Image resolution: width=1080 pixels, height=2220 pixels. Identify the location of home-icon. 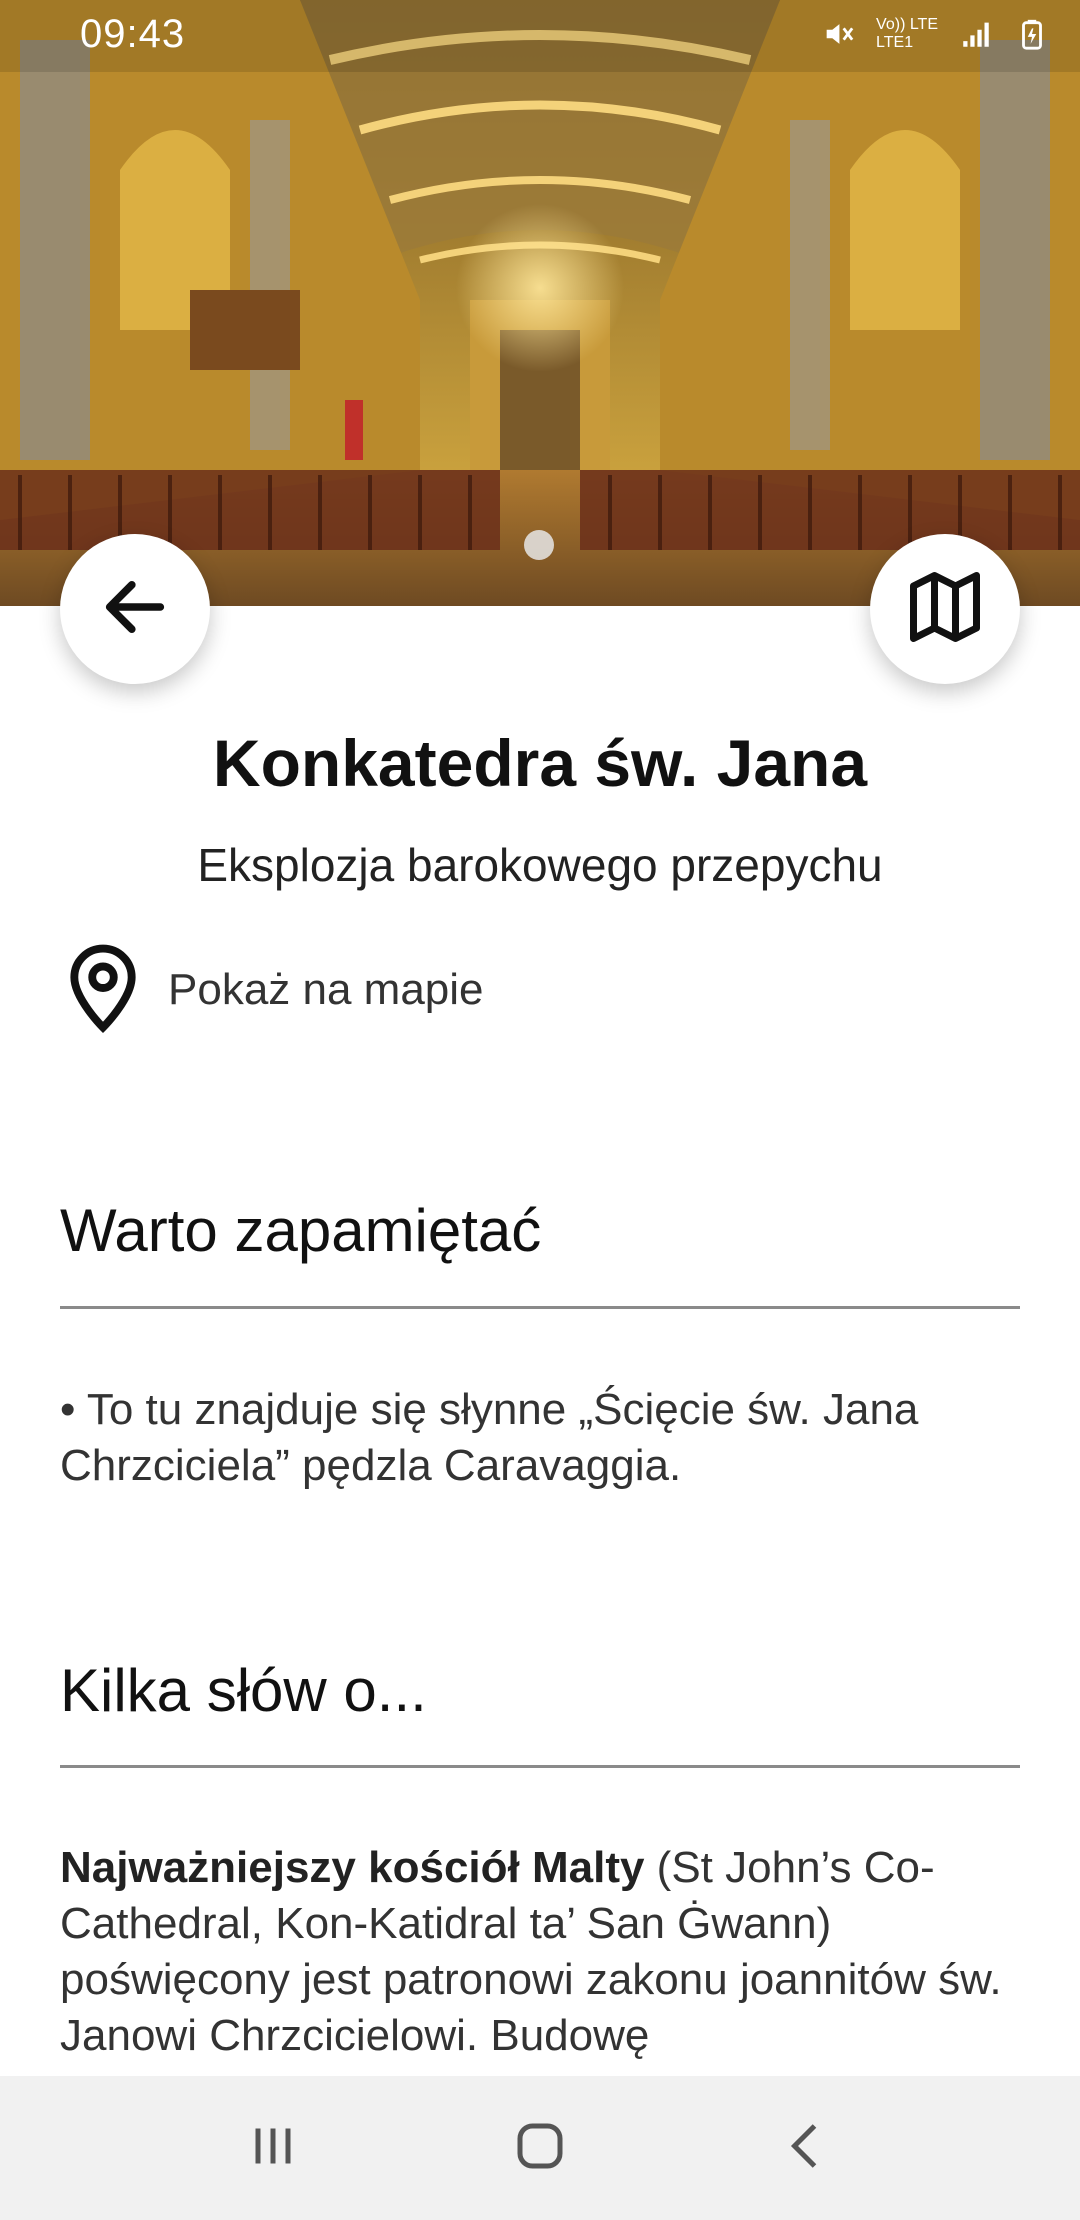
(540, 2148).